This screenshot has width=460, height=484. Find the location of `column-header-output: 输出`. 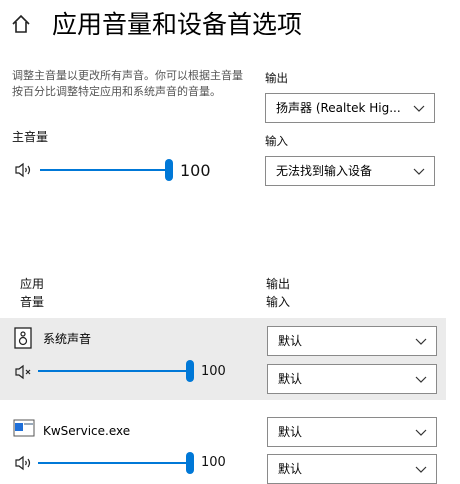

column-header-output: 输出 is located at coordinates (278, 284).